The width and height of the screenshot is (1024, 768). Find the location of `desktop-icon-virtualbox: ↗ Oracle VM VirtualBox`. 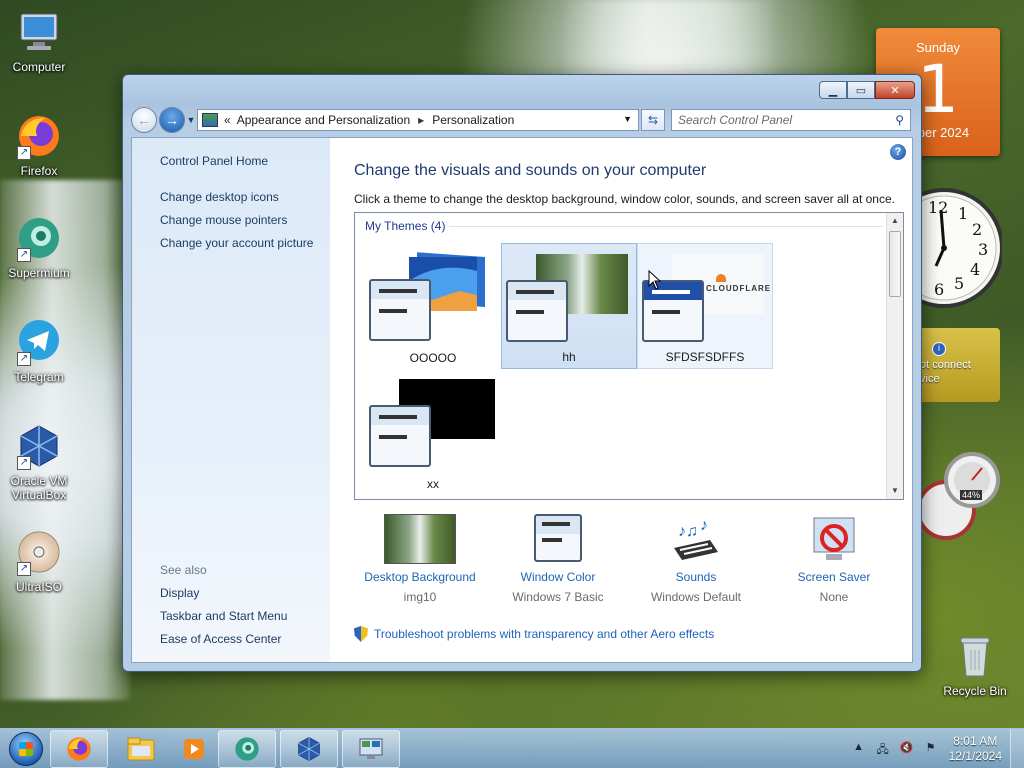

desktop-icon-virtualbox: ↗ Oracle VM VirtualBox is located at coordinates (39, 462).